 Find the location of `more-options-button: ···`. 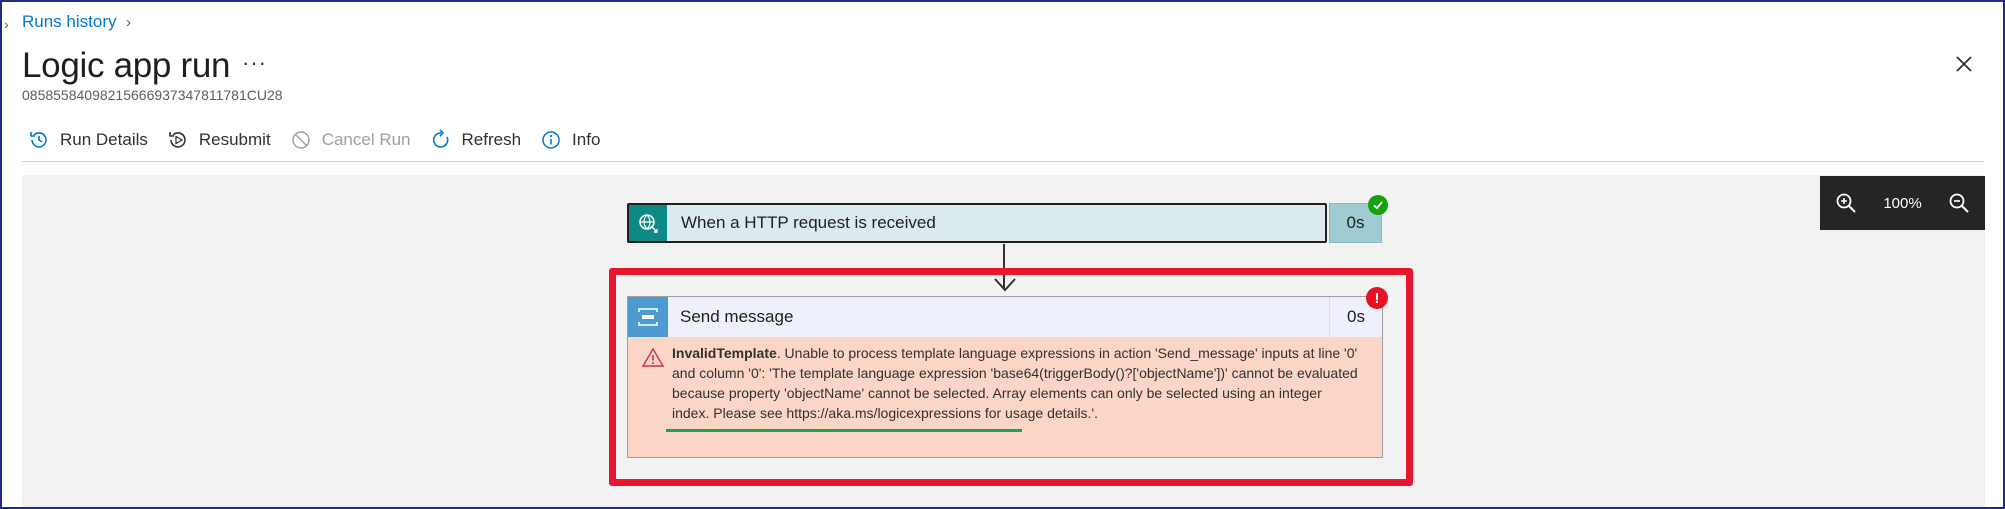

more-options-button: ··· is located at coordinates (254, 63).